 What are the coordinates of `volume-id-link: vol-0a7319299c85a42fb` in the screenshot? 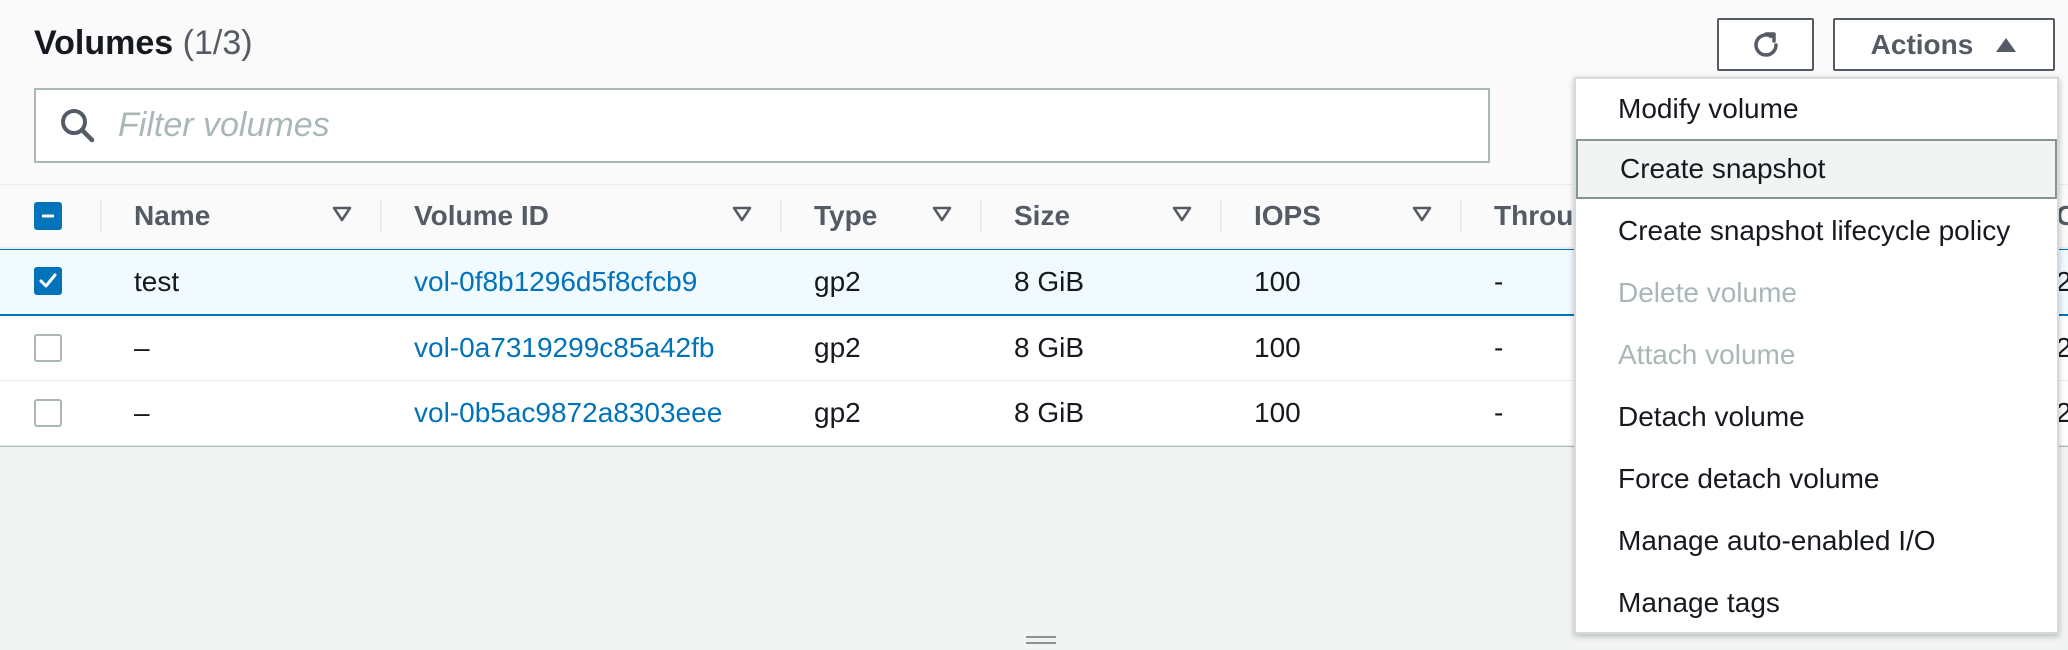 It's located at (564, 348).